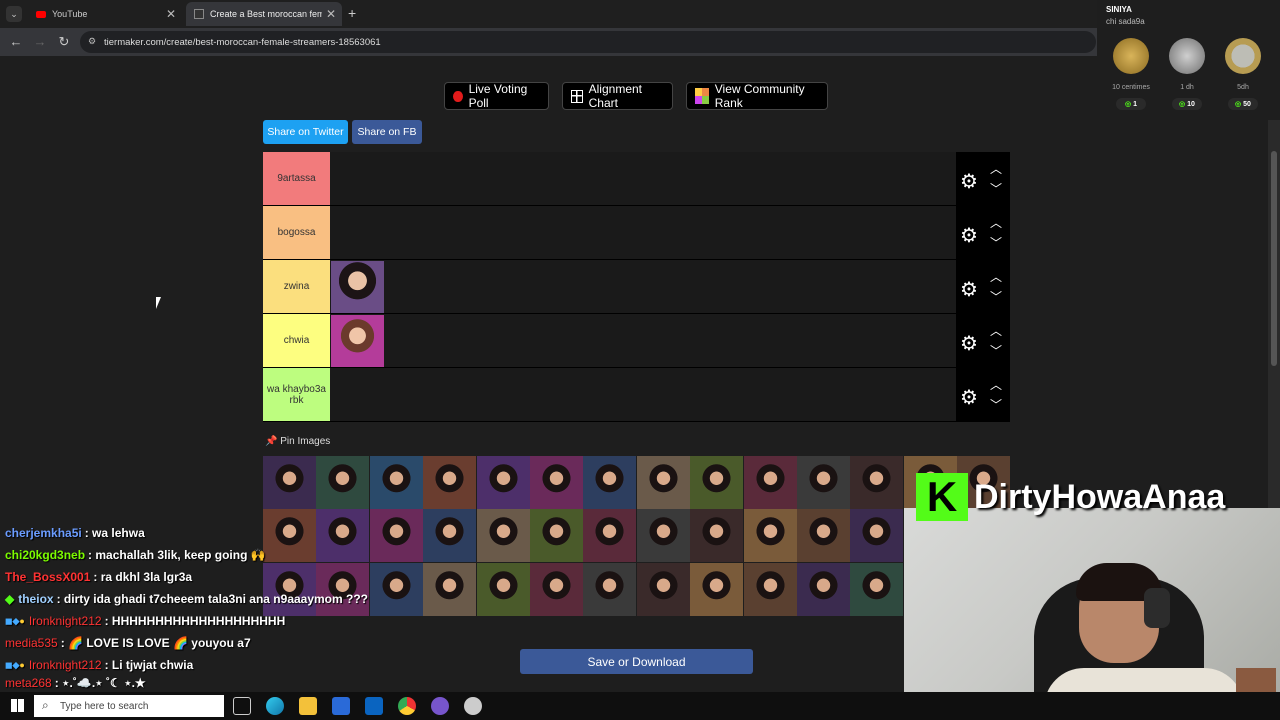 Image resolution: width=1280 pixels, height=720 pixels. Describe the element at coordinates (1119, 9) in the screenshot. I see `overlay-title: SINIYA` at that location.